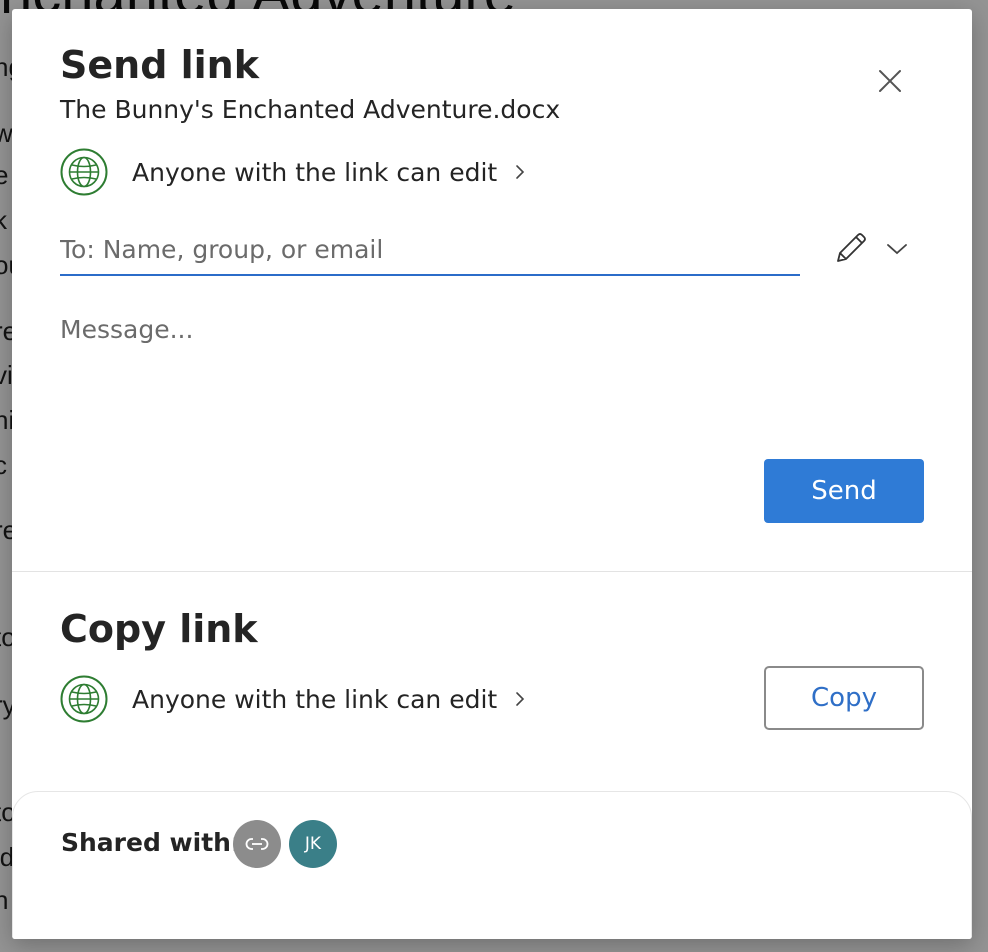 The height and width of the screenshot is (952, 988). I want to click on copy-link-title: Copy link, so click(159, 629).